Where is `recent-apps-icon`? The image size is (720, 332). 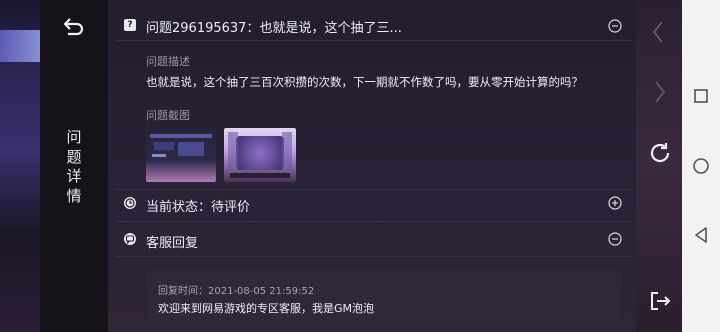 recent-apps-icon is located at coordinates (701, 96).